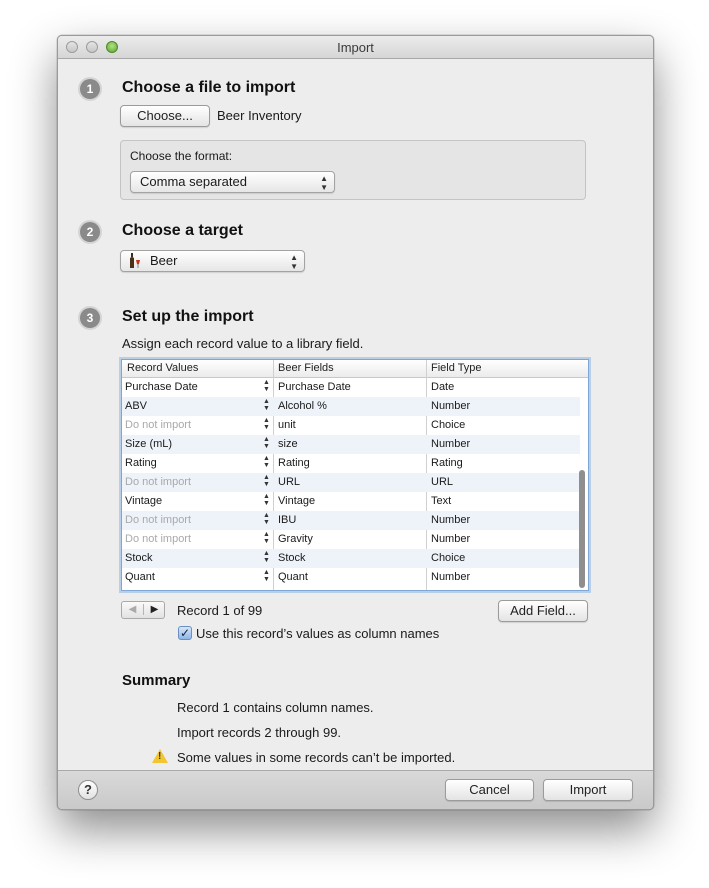 The image size is (709, 888). Describe the element at coordinates (140, 577) in the screenshot. I see `record-value-cell: Quant` at that location.